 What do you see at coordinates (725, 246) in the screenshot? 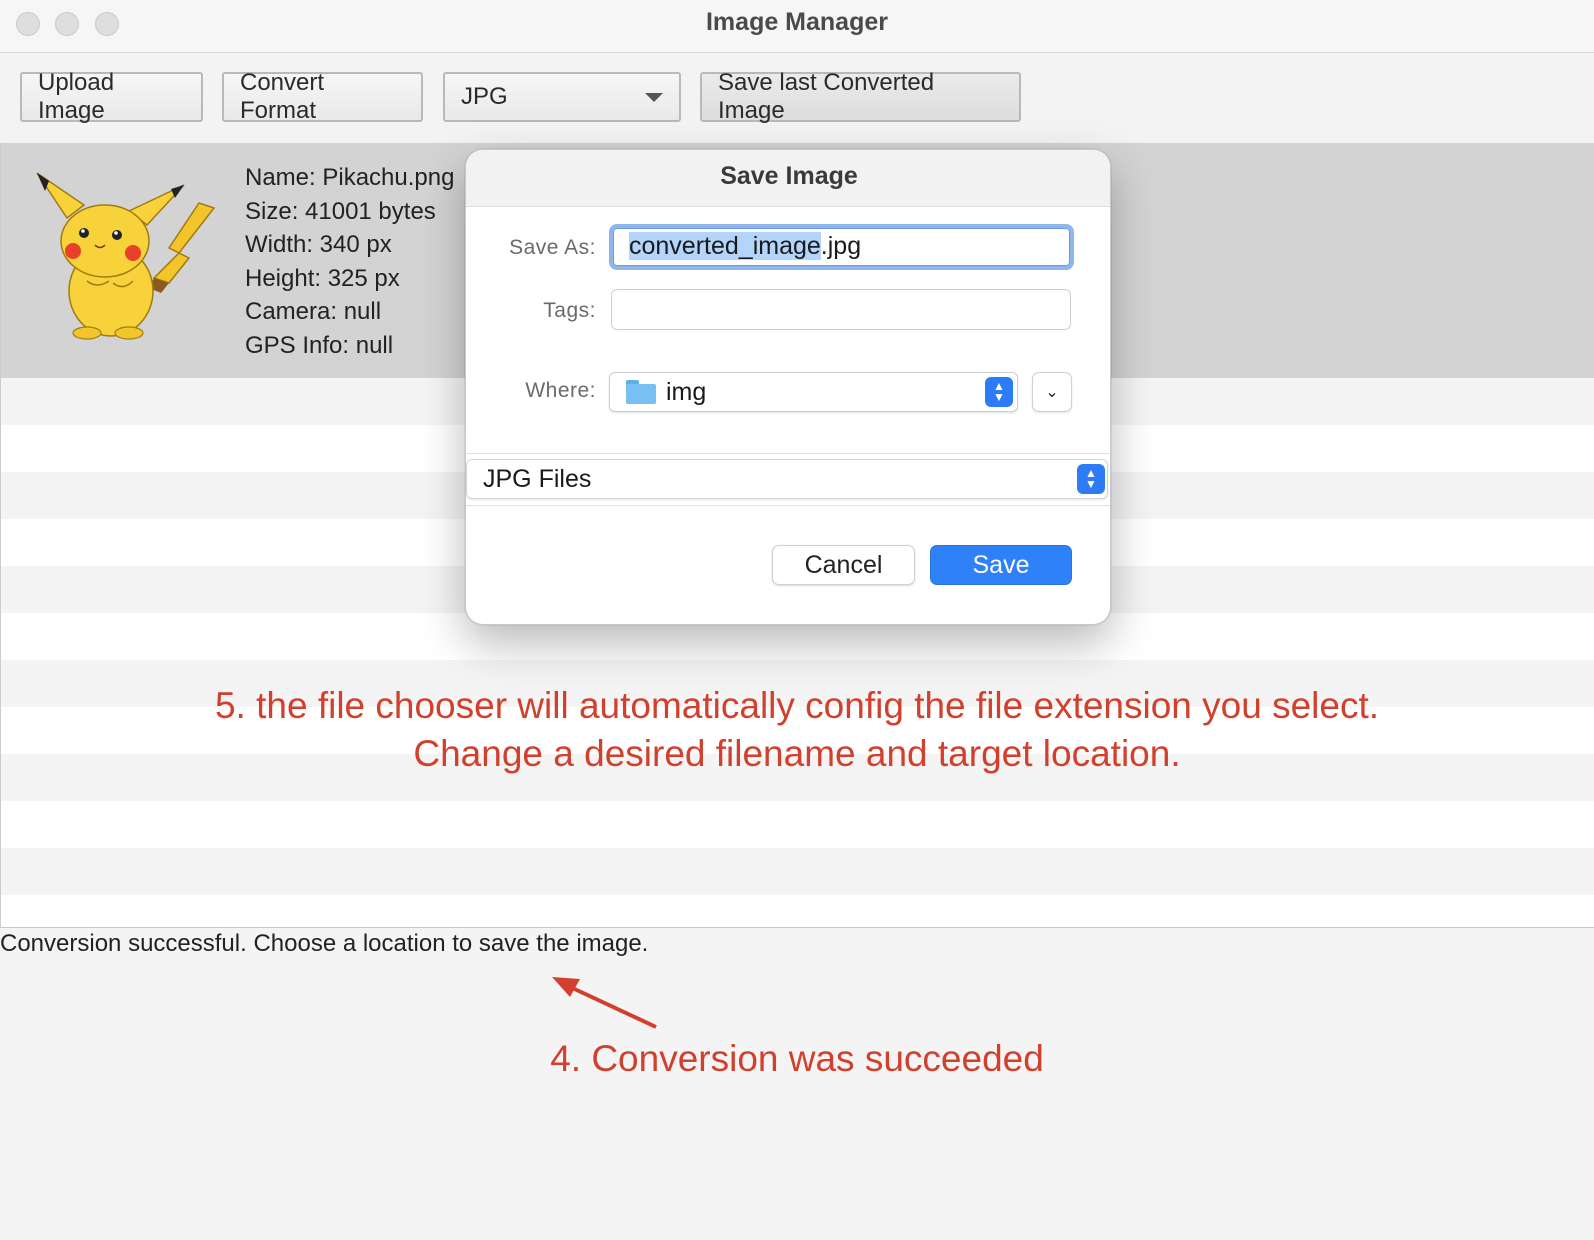
I see `filename-selected-text: converted_image` at bounding box center [725, 246].